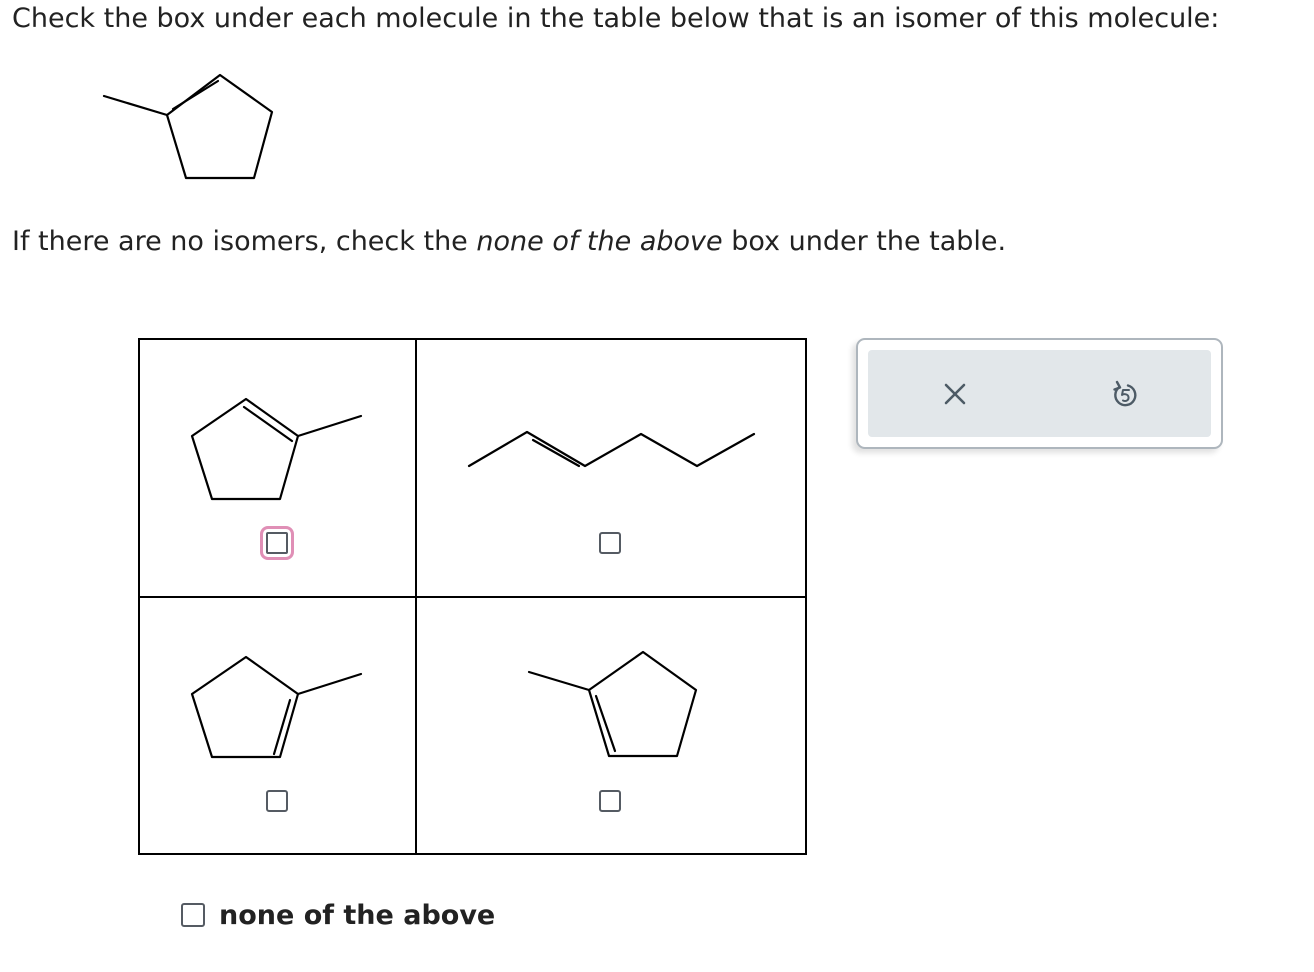  I want to click on undo-icon, so click(1125, 393).